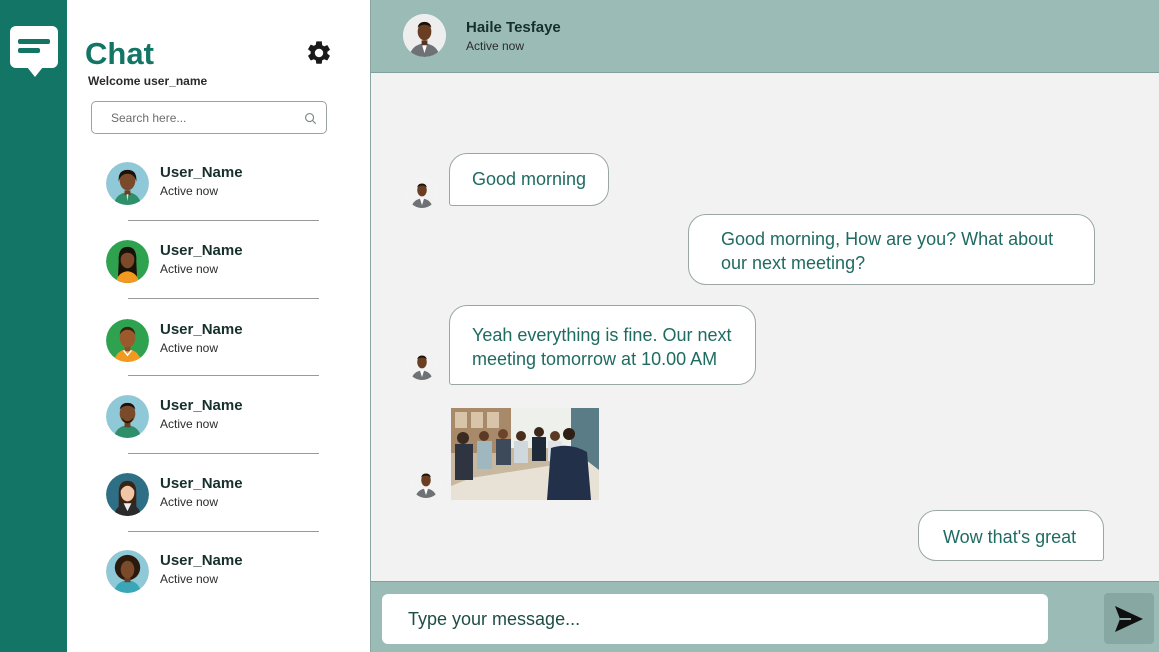  What do you see at coordinates (602, 335) in the screenshot?
I see `message-text-line: Yeah everything is fine. Our next` at bounding box center [602, 335].